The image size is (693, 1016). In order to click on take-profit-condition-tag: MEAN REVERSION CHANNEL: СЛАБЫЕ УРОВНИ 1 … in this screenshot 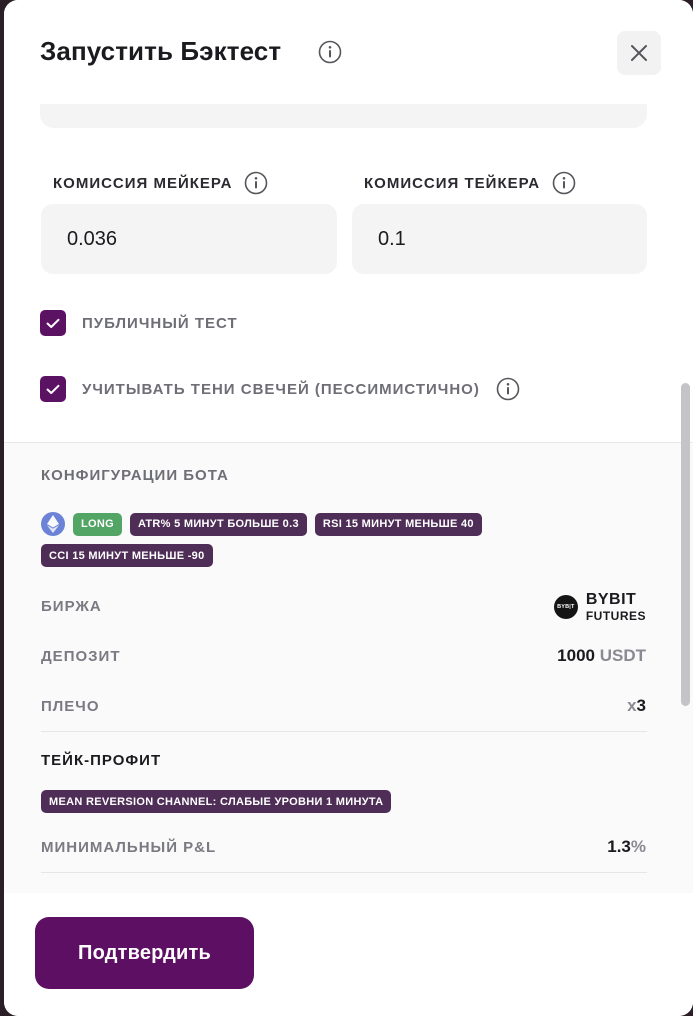, I will do `click(216, 801)`.